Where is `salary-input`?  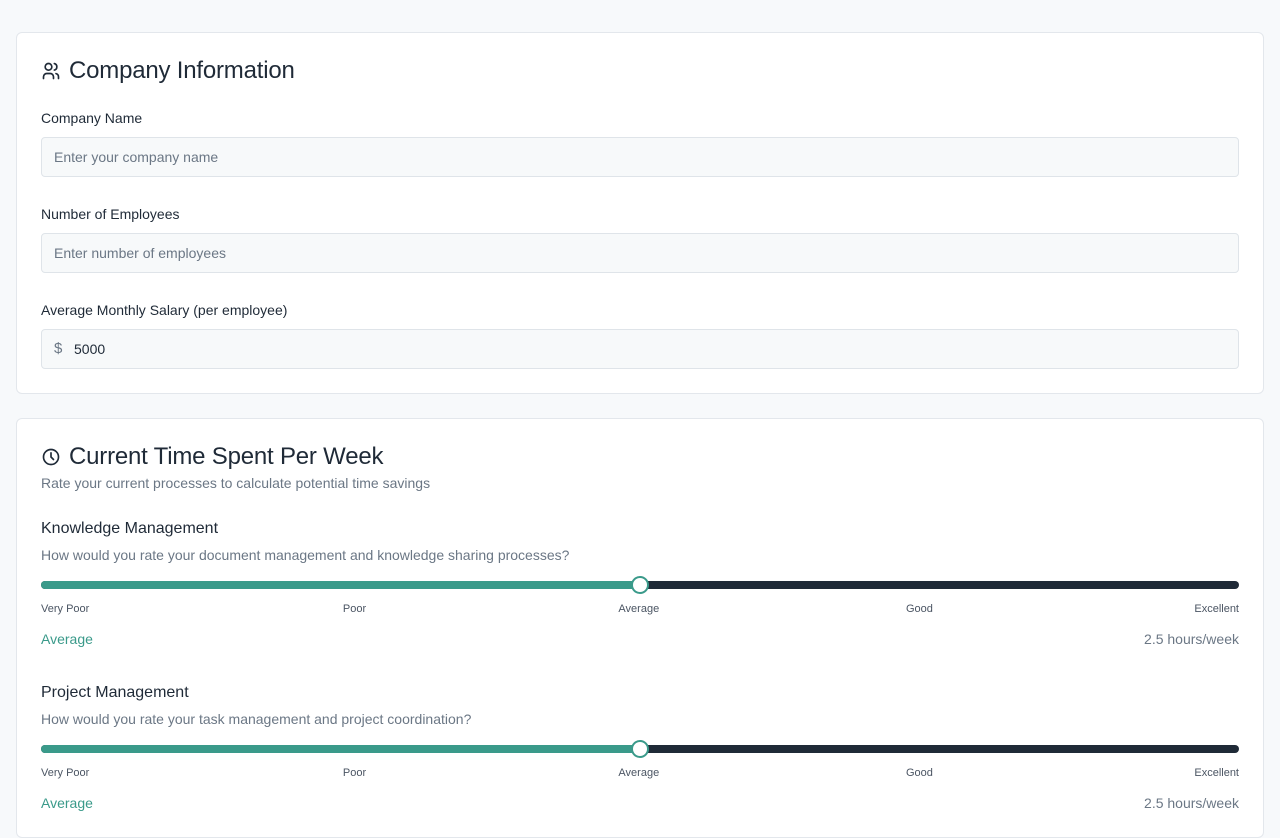 salary-input is located at coordinates (640, 349).